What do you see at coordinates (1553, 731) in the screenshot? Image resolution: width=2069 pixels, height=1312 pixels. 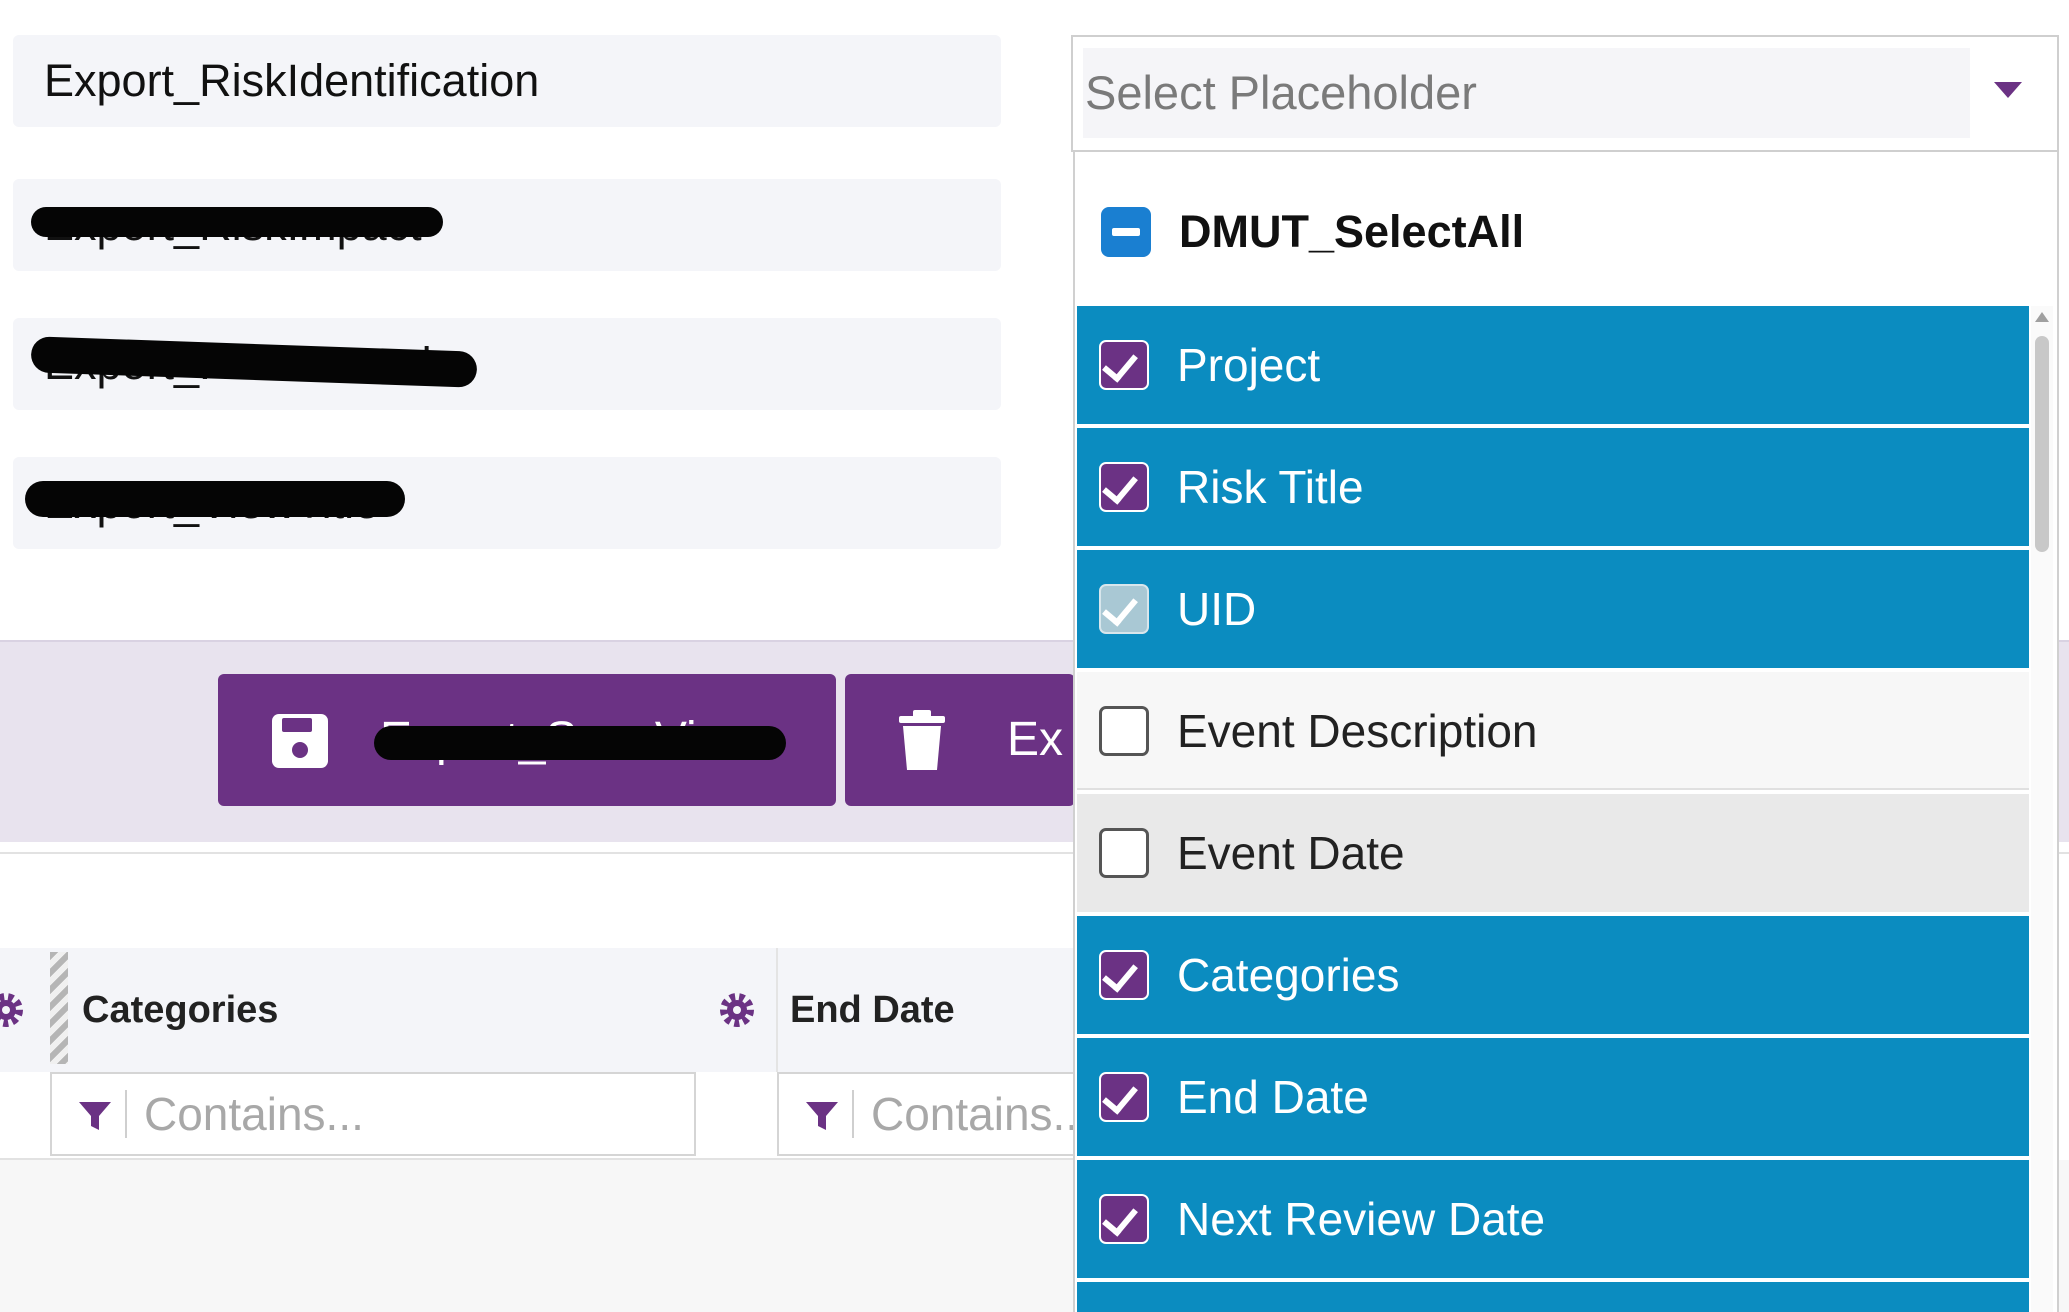 I see `column-option-event-description: Event Description` at bounding box center [1553, 731].